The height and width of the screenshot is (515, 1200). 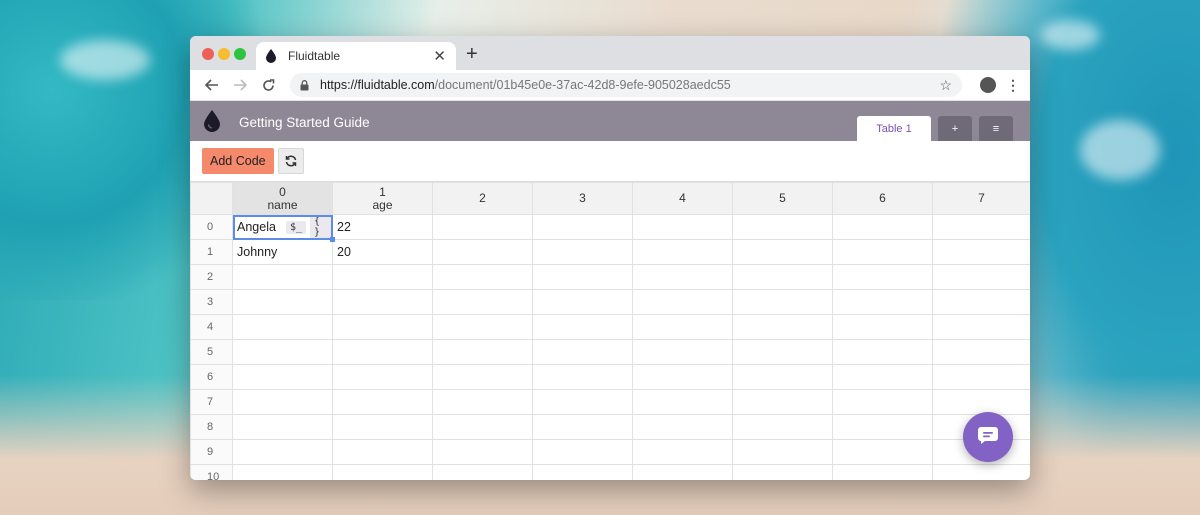 I want to click on browser-tab: Fluidtable ✕, so click(x=356, y=56).